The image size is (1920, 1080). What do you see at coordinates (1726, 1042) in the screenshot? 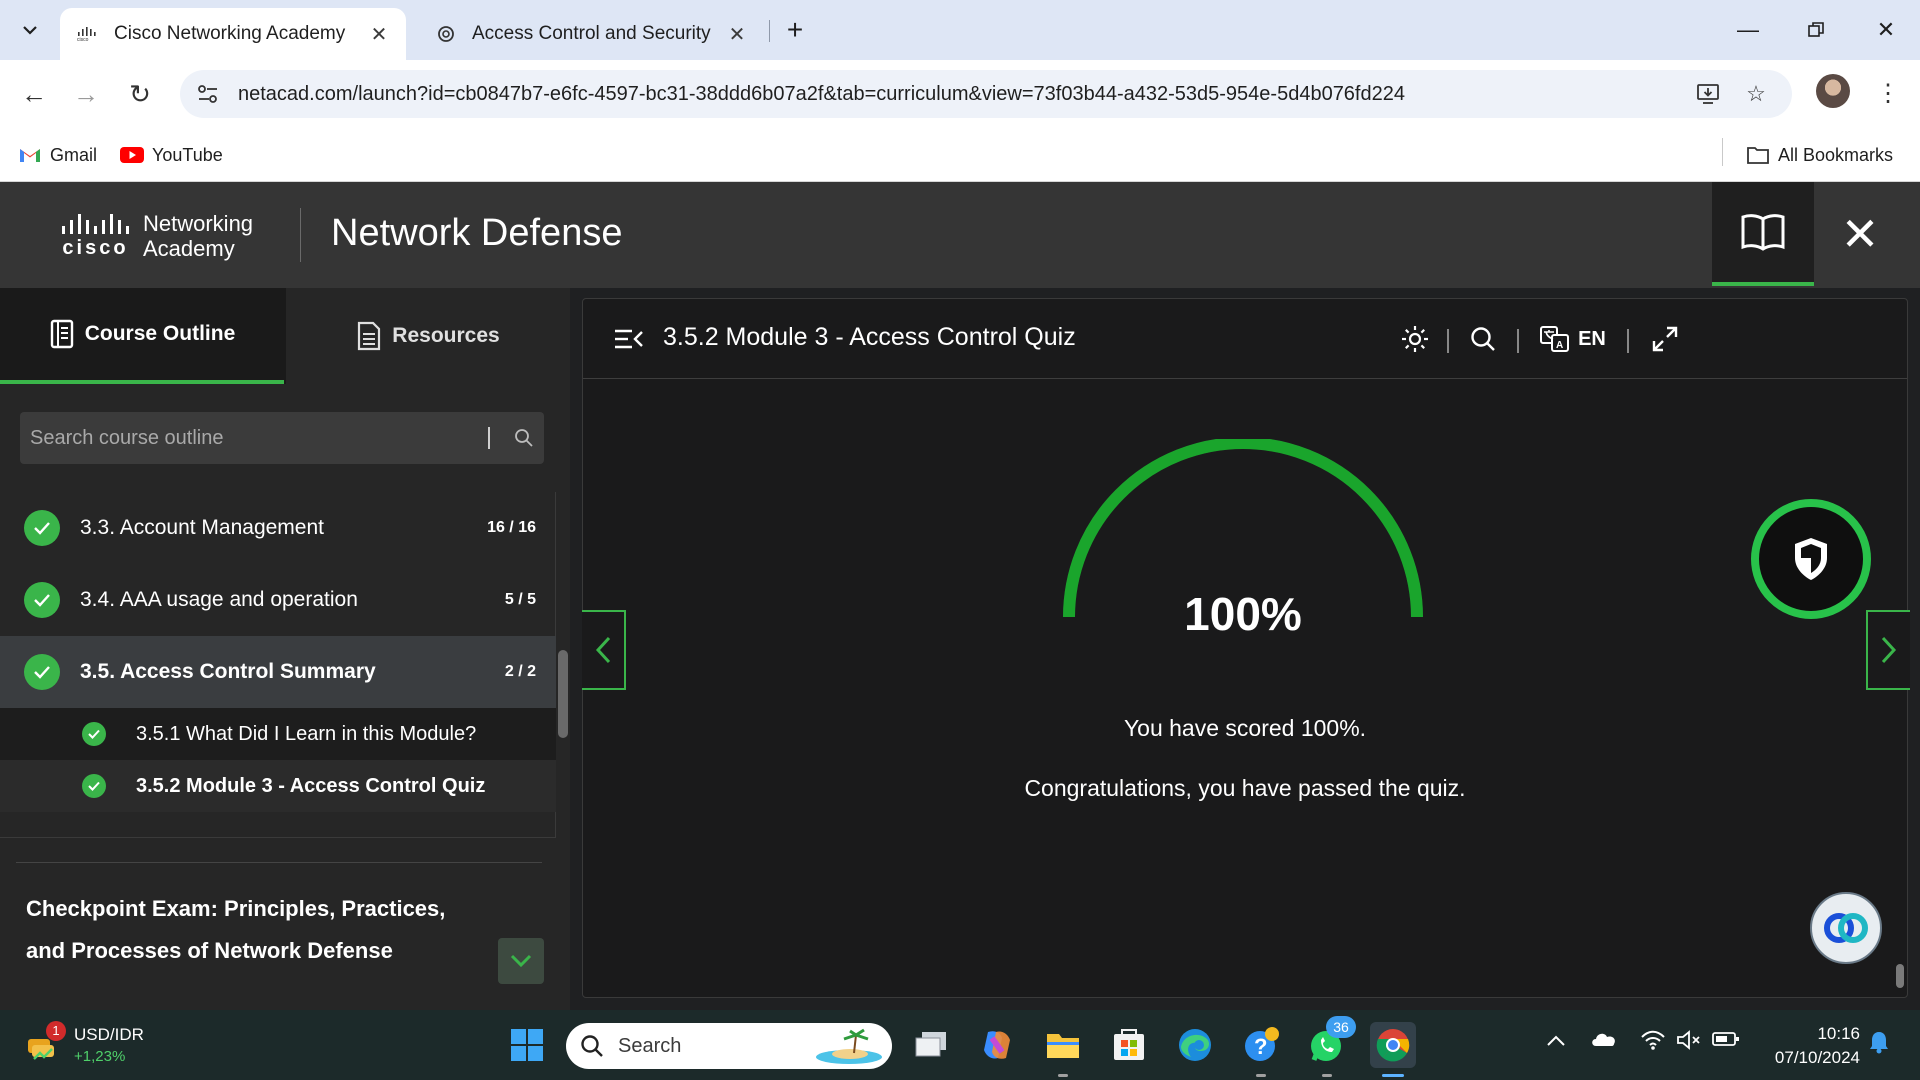
I see `battery-icon` at bounding box center [1726, 1042].